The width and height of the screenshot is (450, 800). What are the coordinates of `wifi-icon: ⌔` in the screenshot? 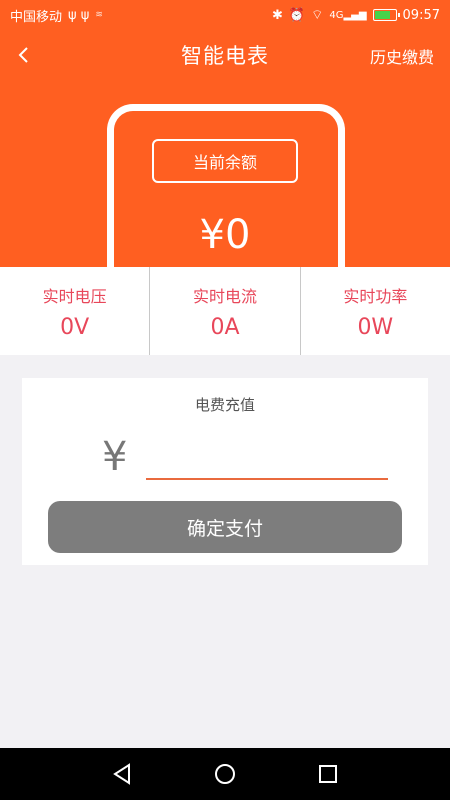 It's located at (317, 15).